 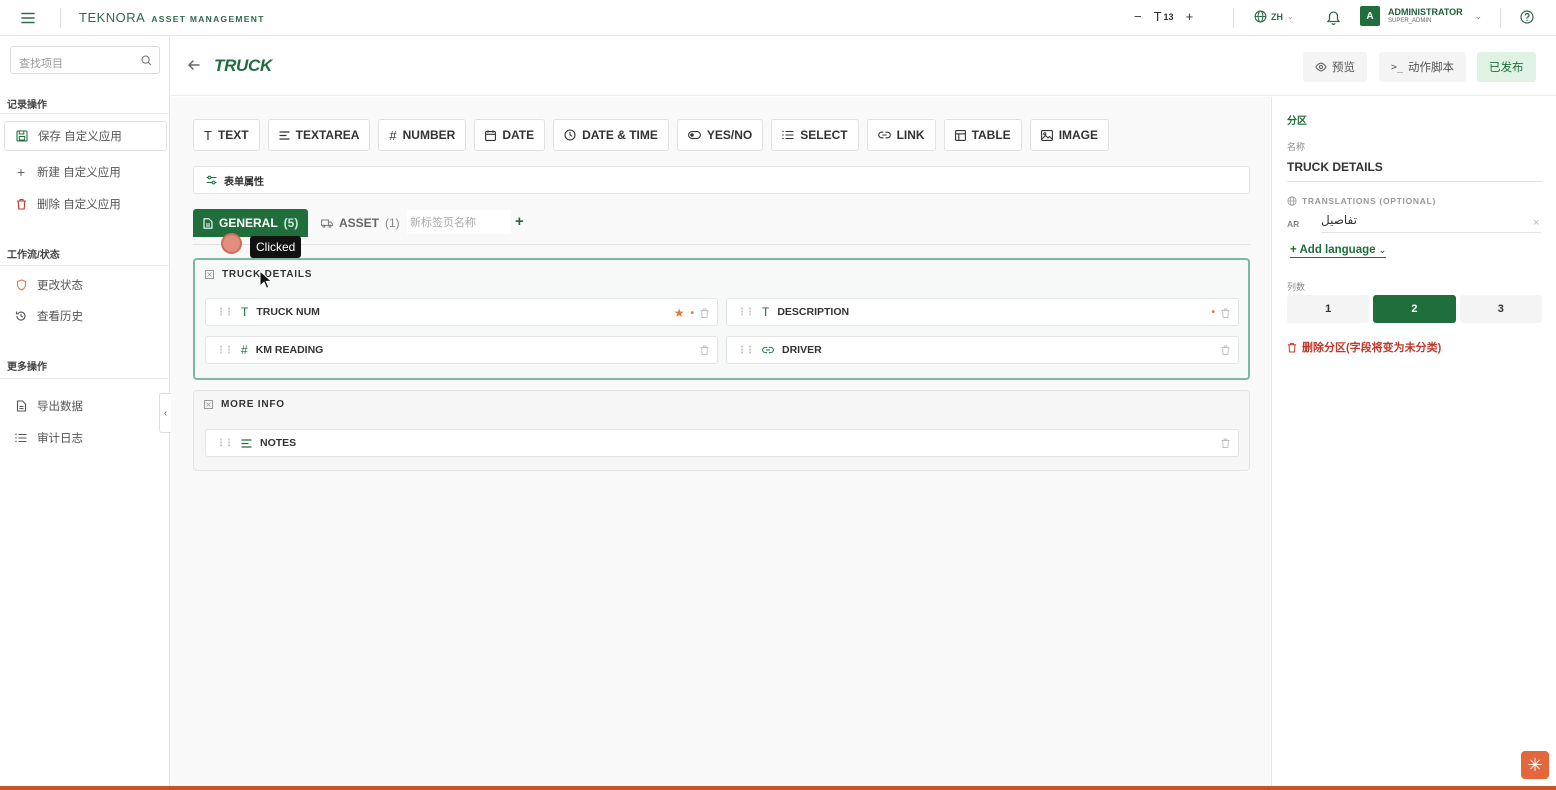 I want to click on search-placeholder: 查找项目, so click(x=41, y=64).